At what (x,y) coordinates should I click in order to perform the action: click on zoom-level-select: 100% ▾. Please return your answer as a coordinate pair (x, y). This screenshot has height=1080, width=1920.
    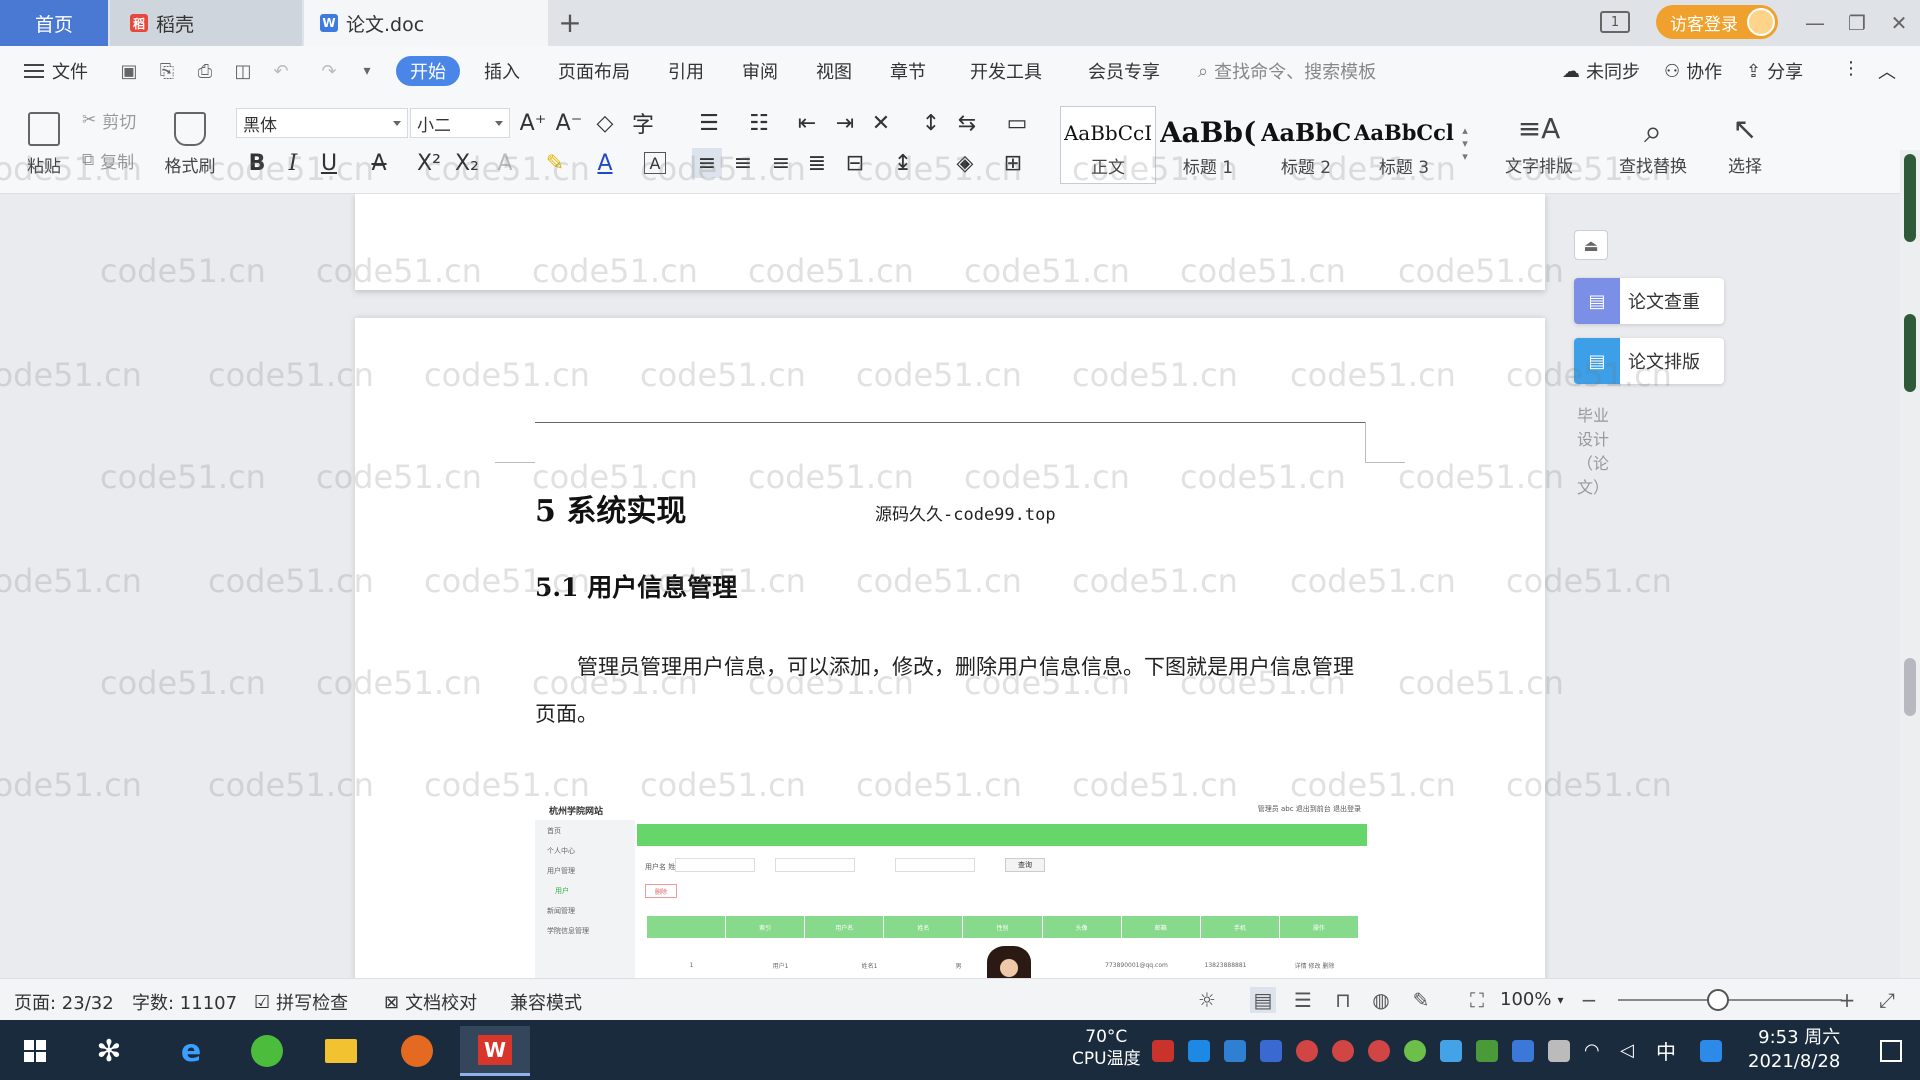
    Looking at the image, I should click on (1532, 999).